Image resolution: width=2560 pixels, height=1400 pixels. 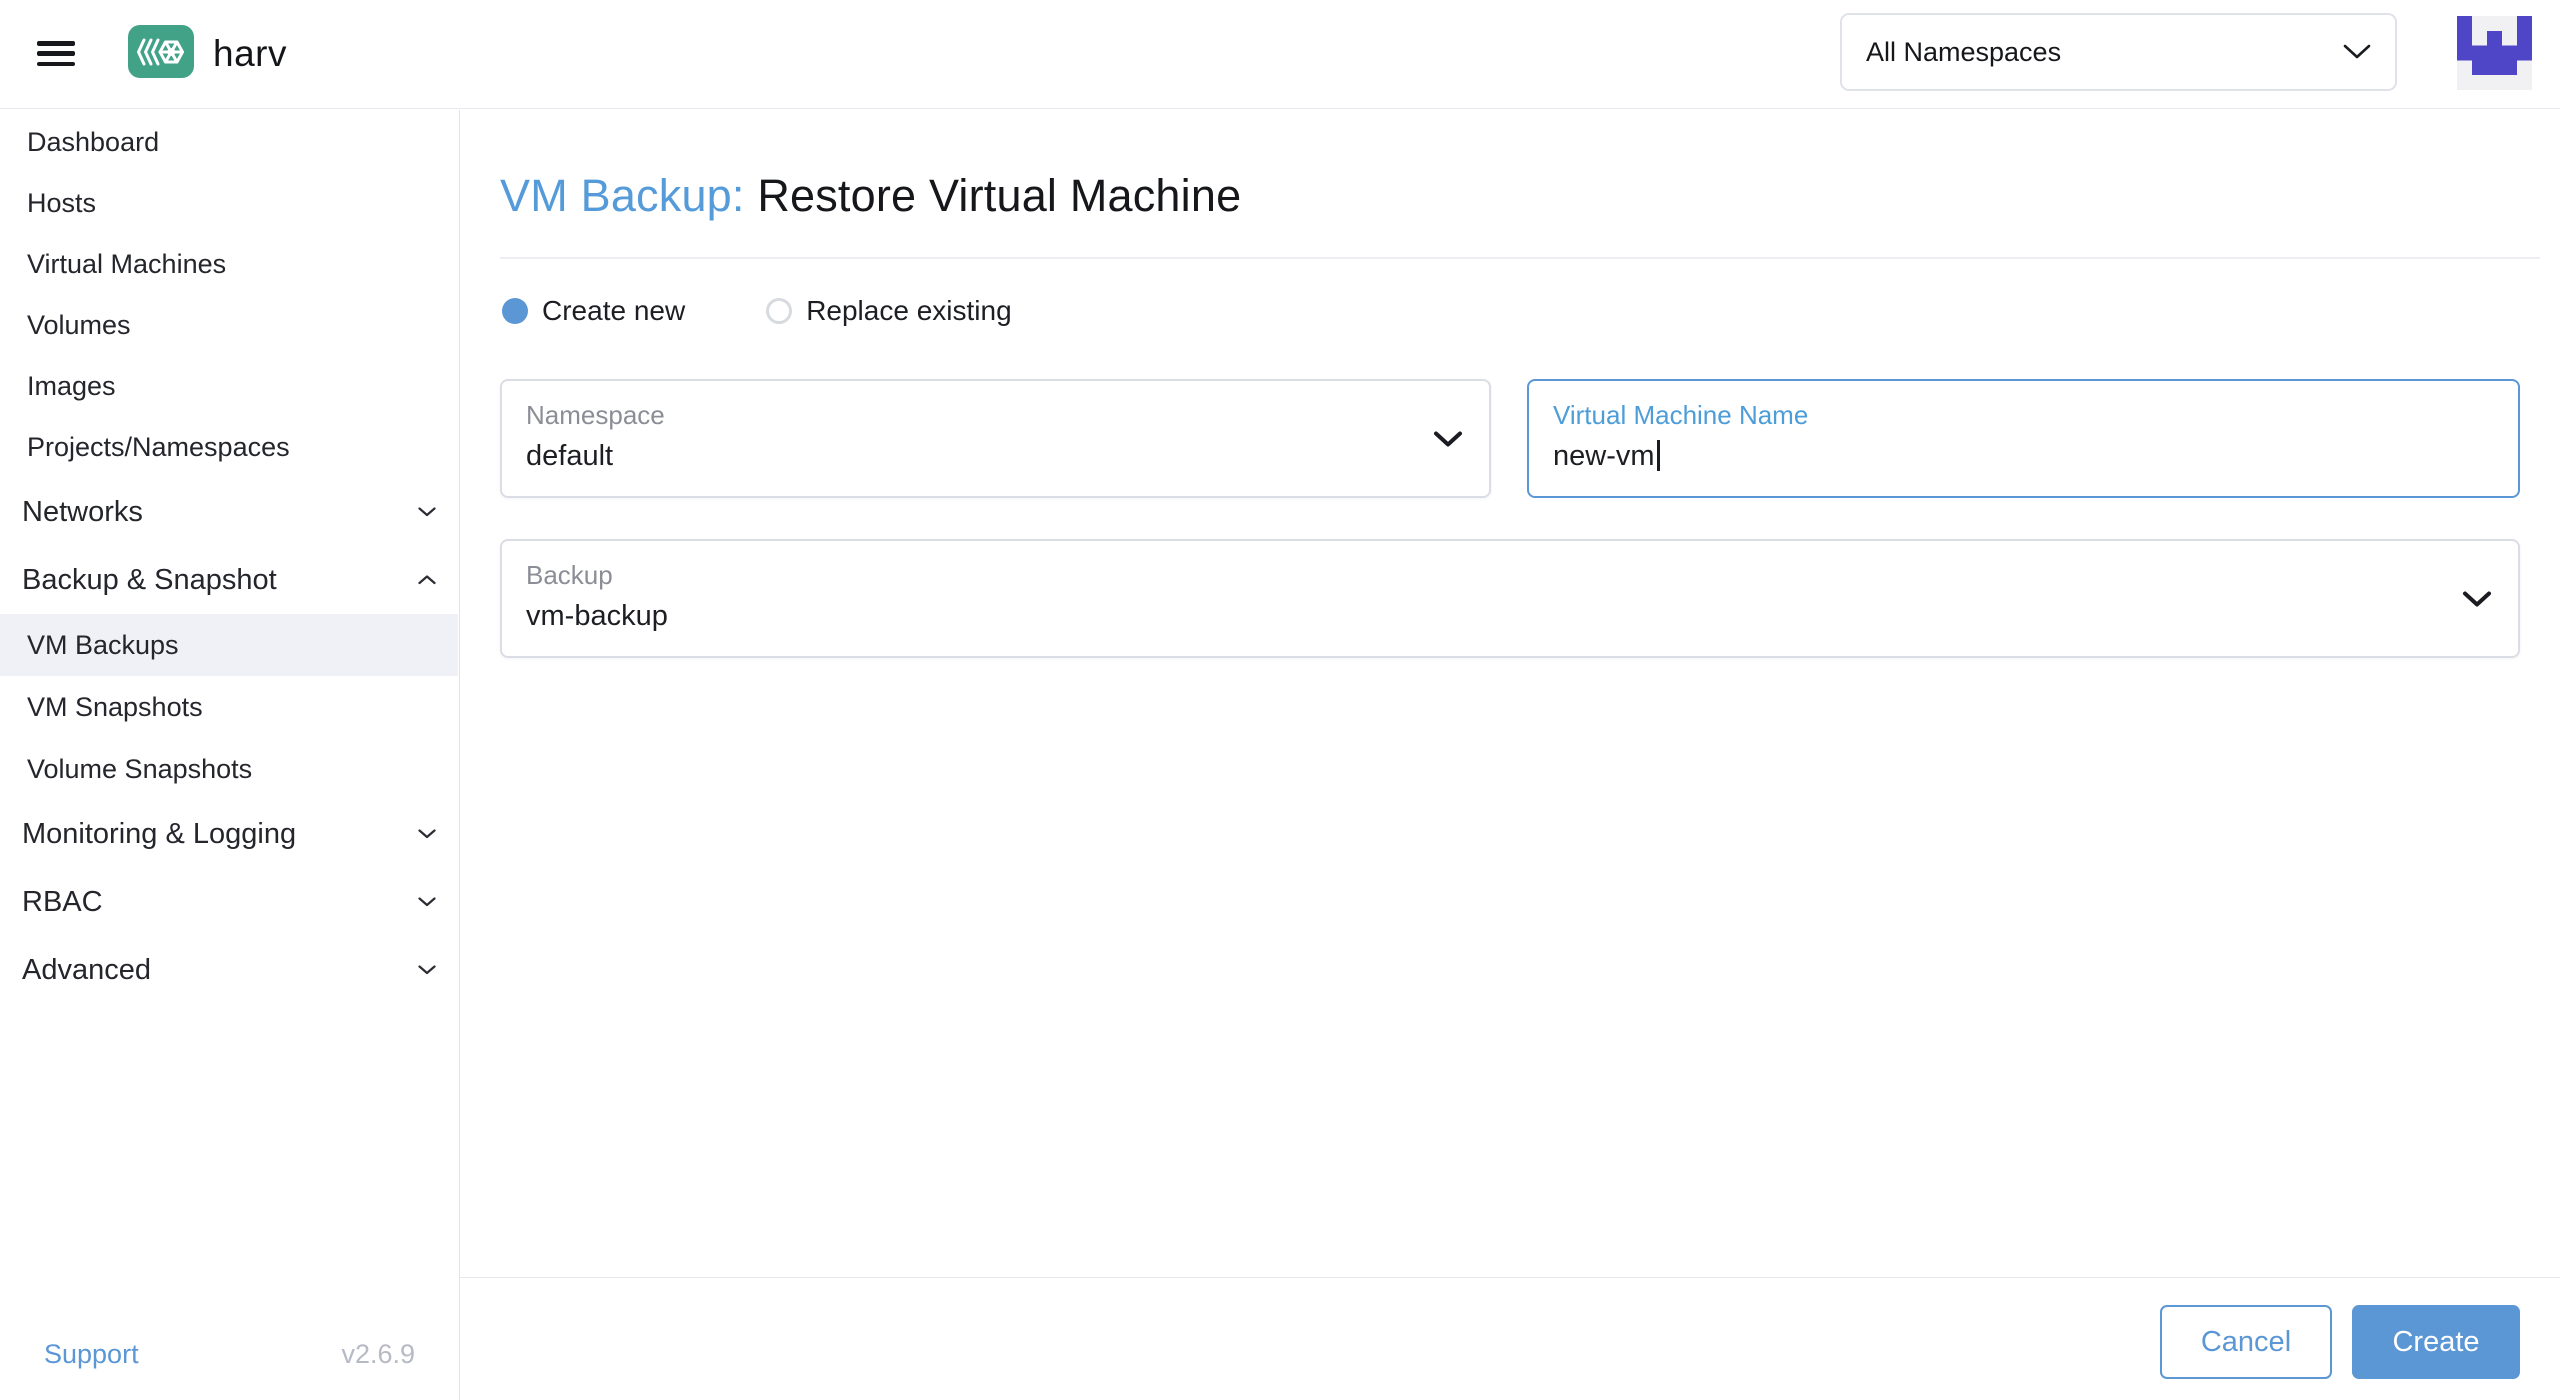 What do you see at coordinates (229, 769) in the screenshot?
I see `sidebar-item-volume-snapshots: Volume Snapshots` at bounding box center [229, 769].